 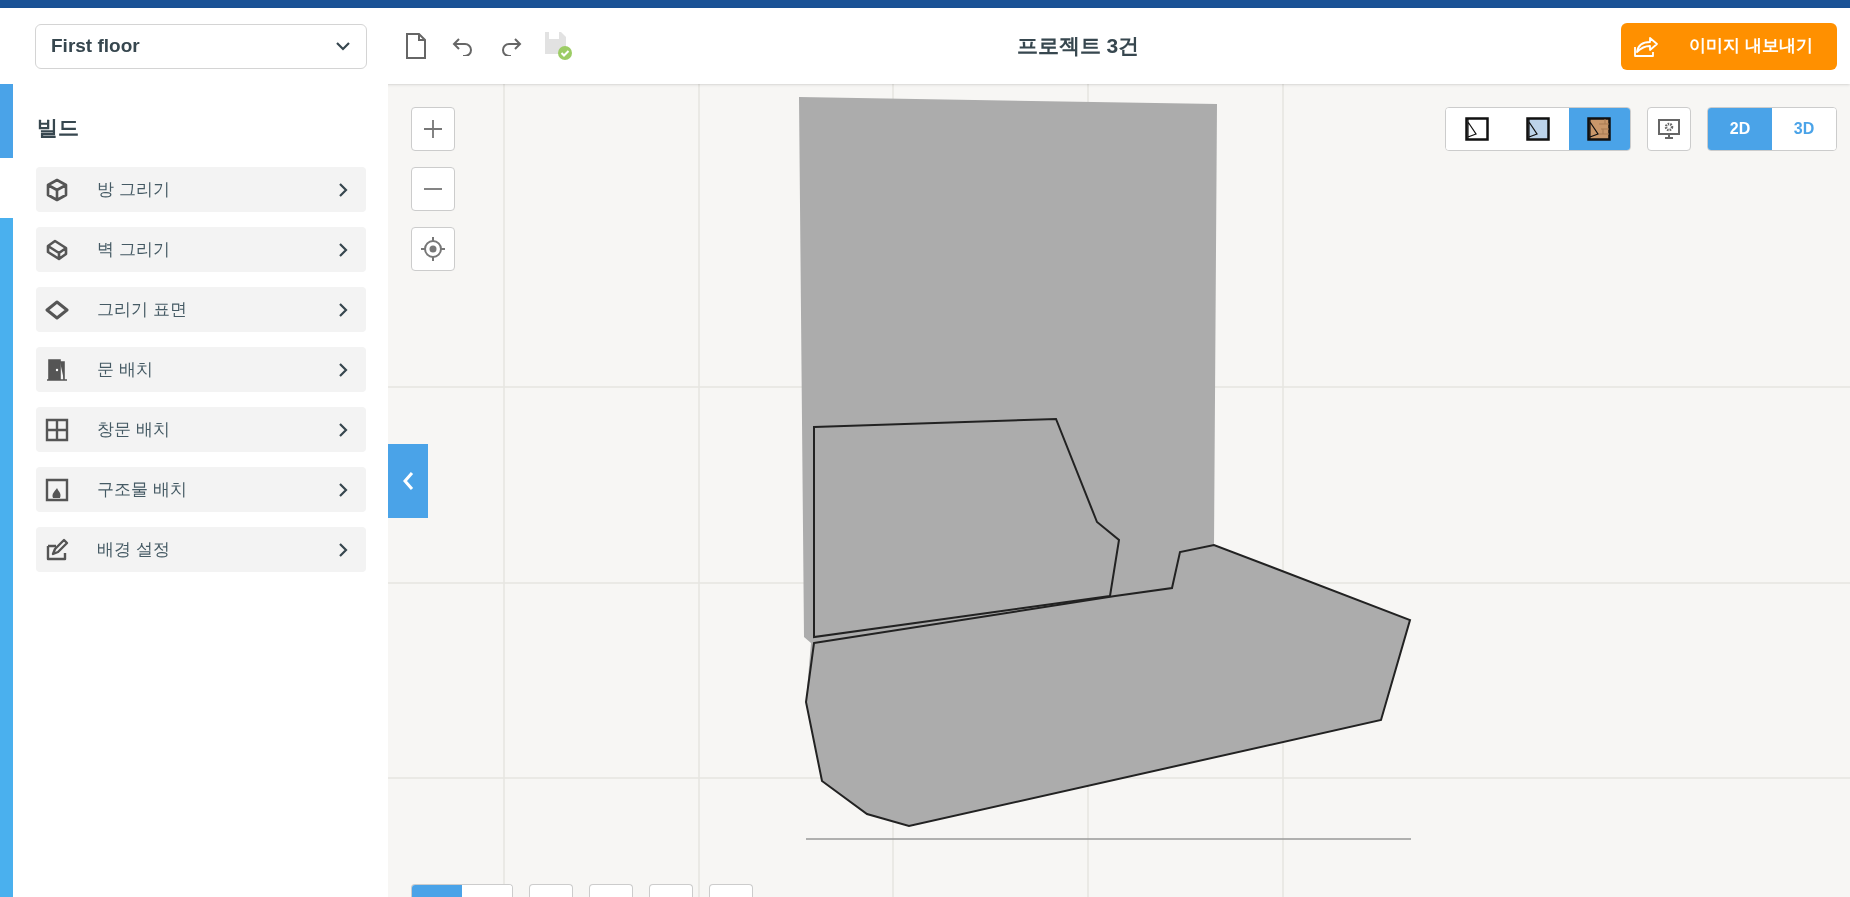 I want to click on sidebar-menu-item: 배경 설정, so click(x=201, y=549).